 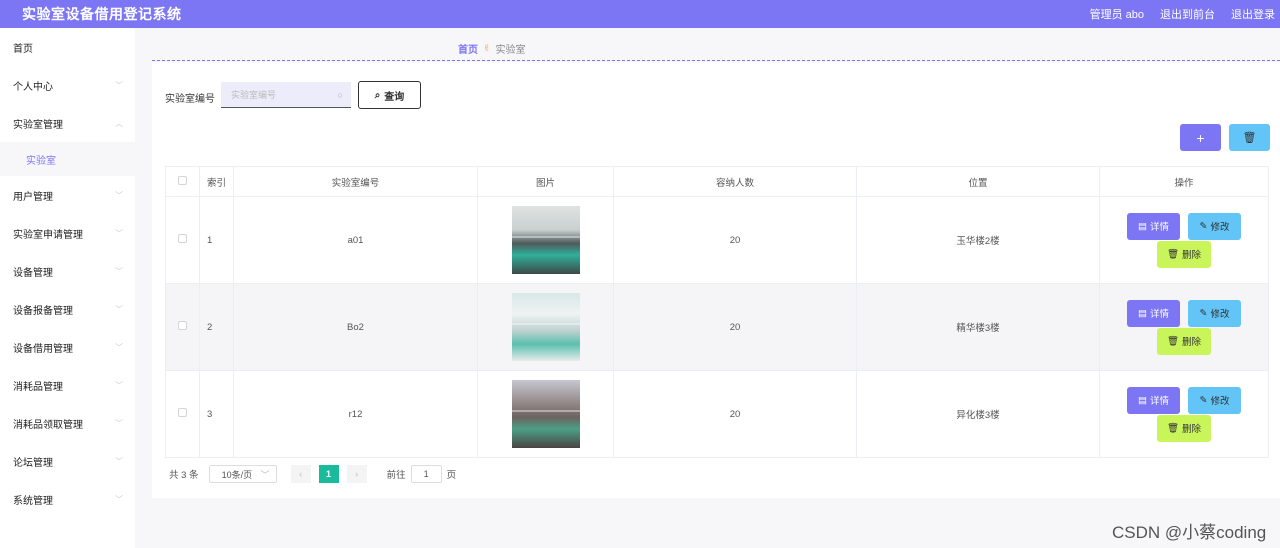 What do you see at coordinates (717, 414) in the screenshot?
I see `table-row: 3 r12 20 异化楼3楼 ▤ 详情 ✎ 修改 🗑 删除` at bounding box center [717, 414].